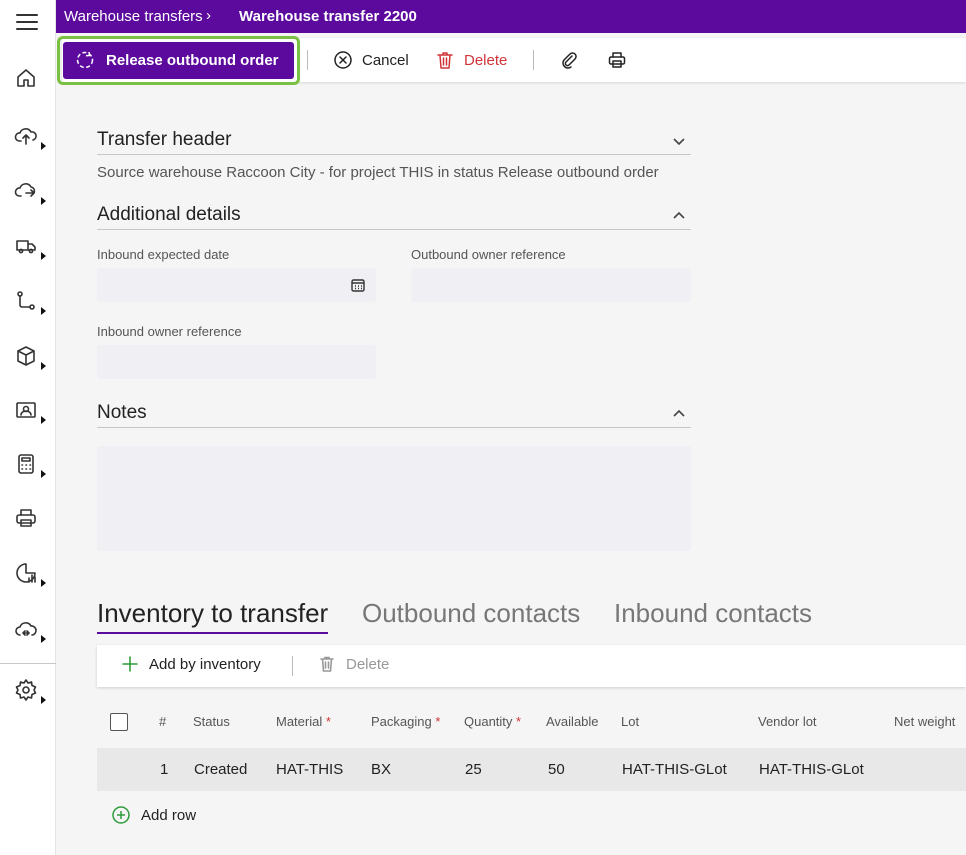  Describe the element at coordinates (169, 815) in the screenshot. I see `add-row-label: Add row` at that location.